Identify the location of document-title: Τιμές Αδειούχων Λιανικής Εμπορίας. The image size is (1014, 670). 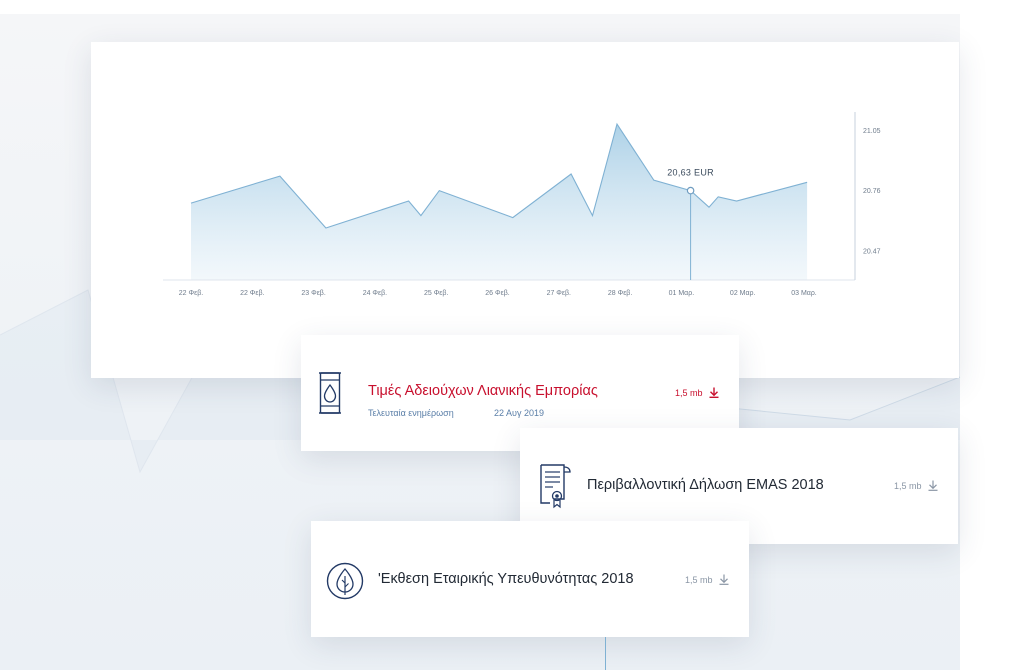
(483, 391).